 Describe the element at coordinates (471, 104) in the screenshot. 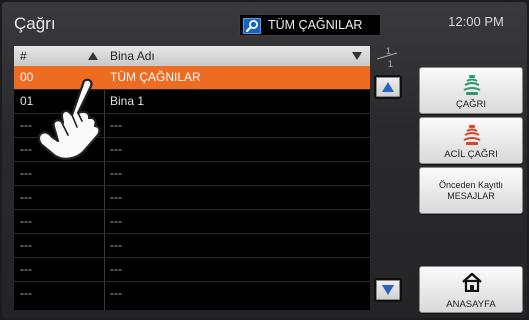

I see `call-button-label: ÇAĞRI` at that location.